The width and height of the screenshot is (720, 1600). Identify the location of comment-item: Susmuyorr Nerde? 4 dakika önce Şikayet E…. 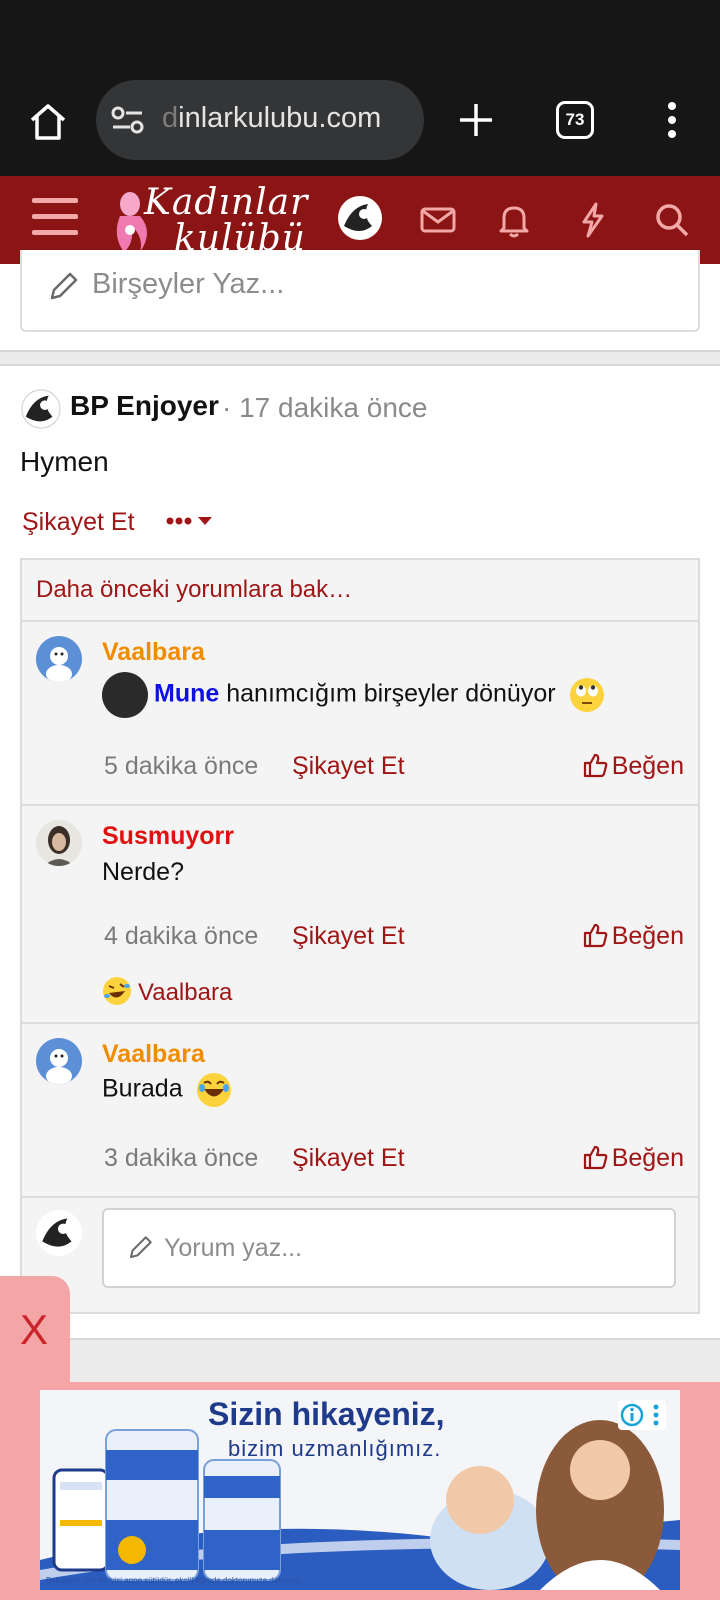
(360, 915).